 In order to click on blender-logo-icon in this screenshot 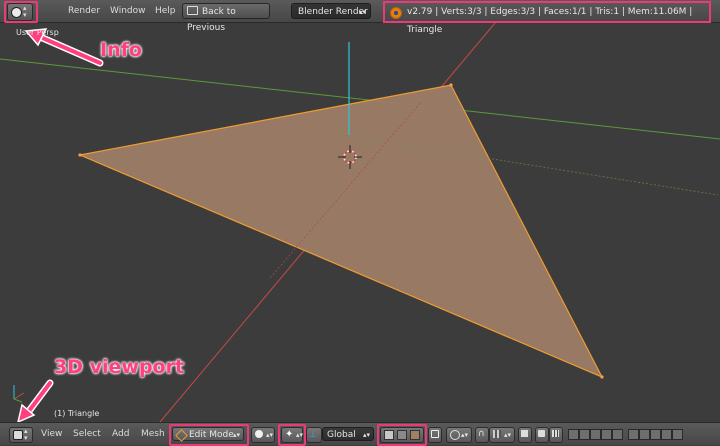, I will do `click(396, 13)`.